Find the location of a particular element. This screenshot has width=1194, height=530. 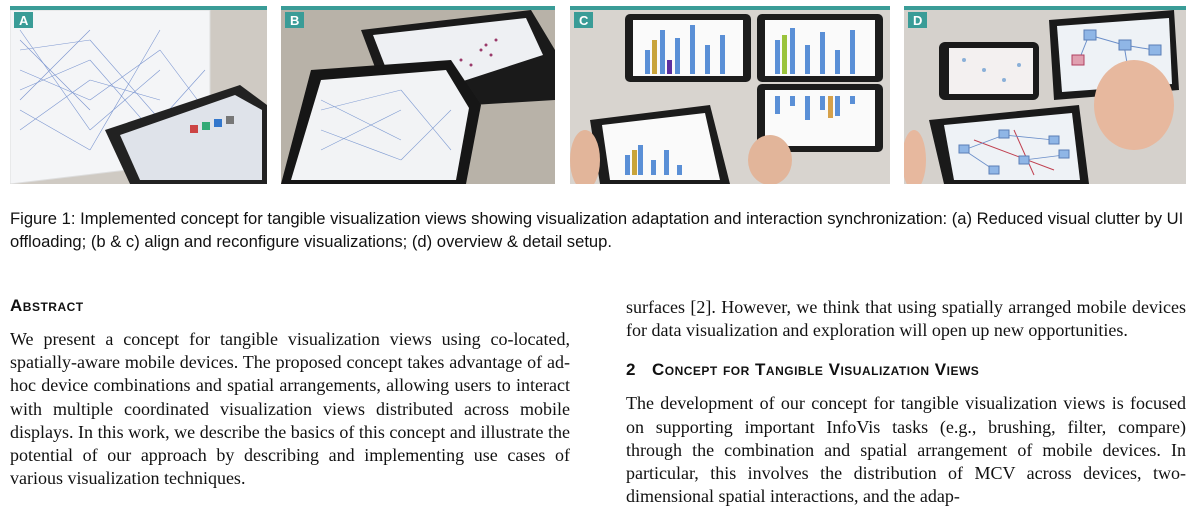

bar-chart-tablets-photo is located at coordinates (730, 97).